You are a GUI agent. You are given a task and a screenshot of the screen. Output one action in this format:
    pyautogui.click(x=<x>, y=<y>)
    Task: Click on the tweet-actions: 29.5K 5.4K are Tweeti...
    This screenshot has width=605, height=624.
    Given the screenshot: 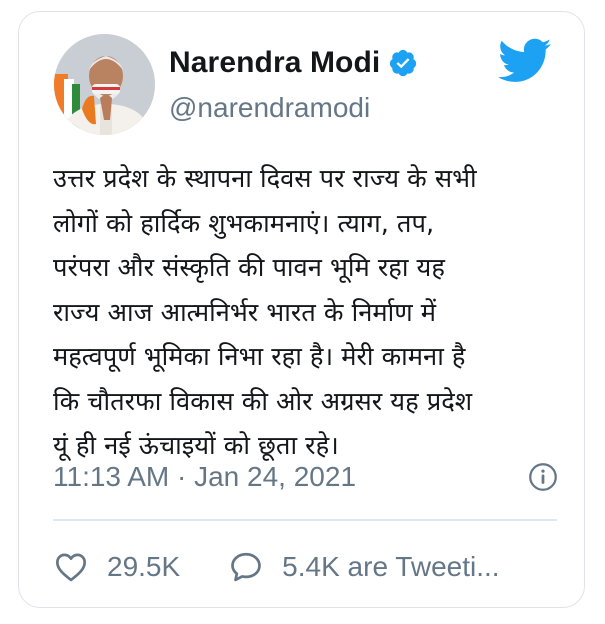 What is the action you would take?
    pyautogui.click(x=300, y=567)
    